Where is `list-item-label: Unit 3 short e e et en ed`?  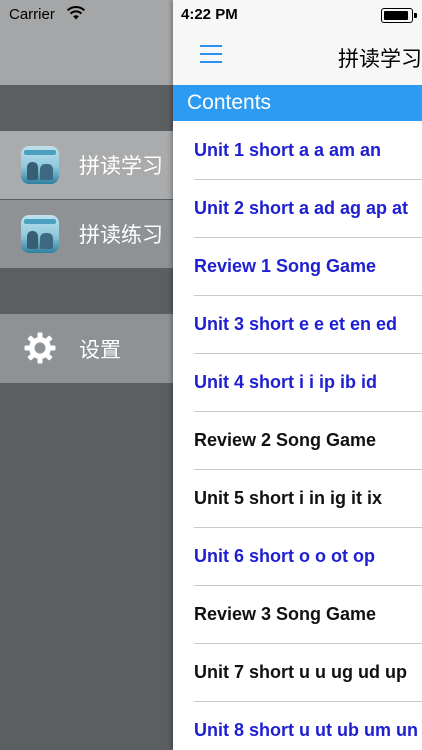 list-item-label: Unit 3 short e e et en ed is located at coordinates (296, 324).